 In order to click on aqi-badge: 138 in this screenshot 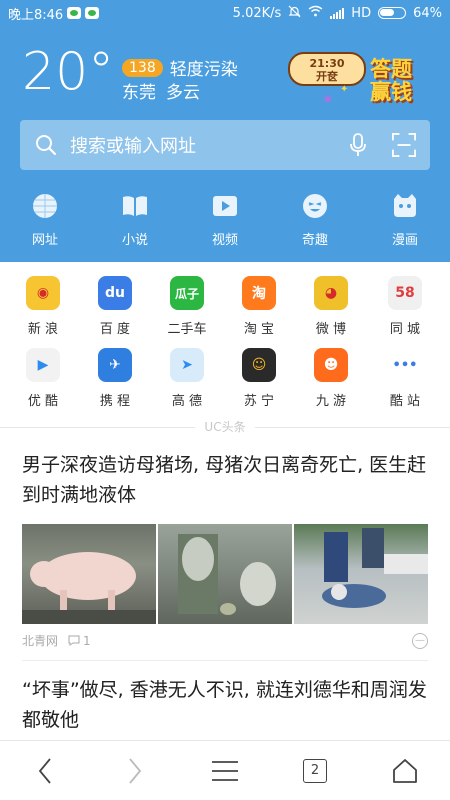, I will do `click(142, 67)`.